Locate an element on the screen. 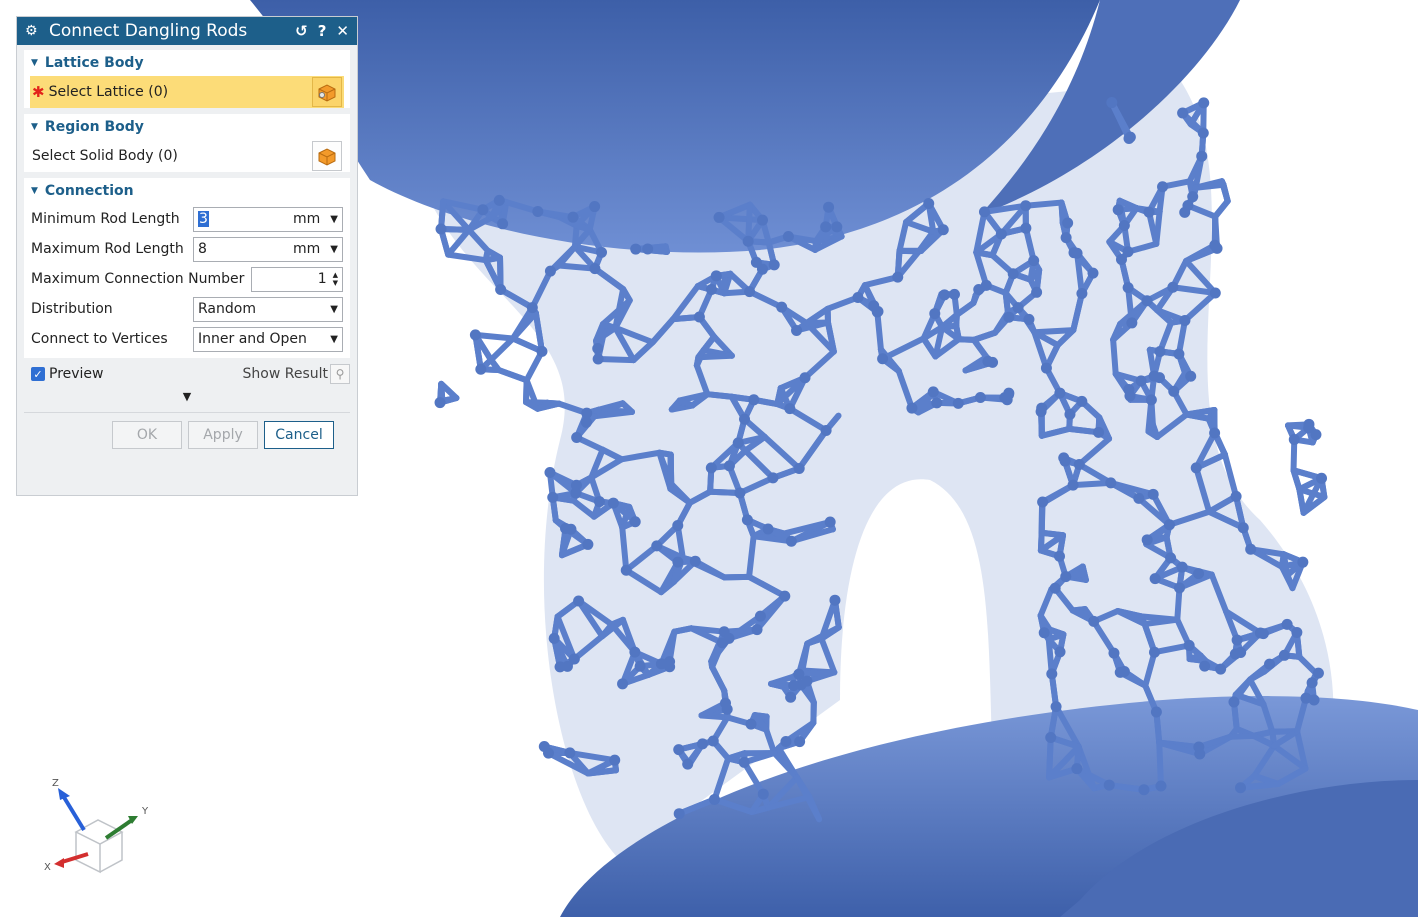 The height and width of the screenshot is (917, 1418). connect-to-vertices-select: Inner and Open ▼ is located at coordinates (268, 339).